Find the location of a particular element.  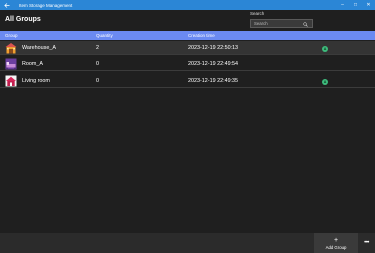

search-label: Search is located at coordinates (257, 13).